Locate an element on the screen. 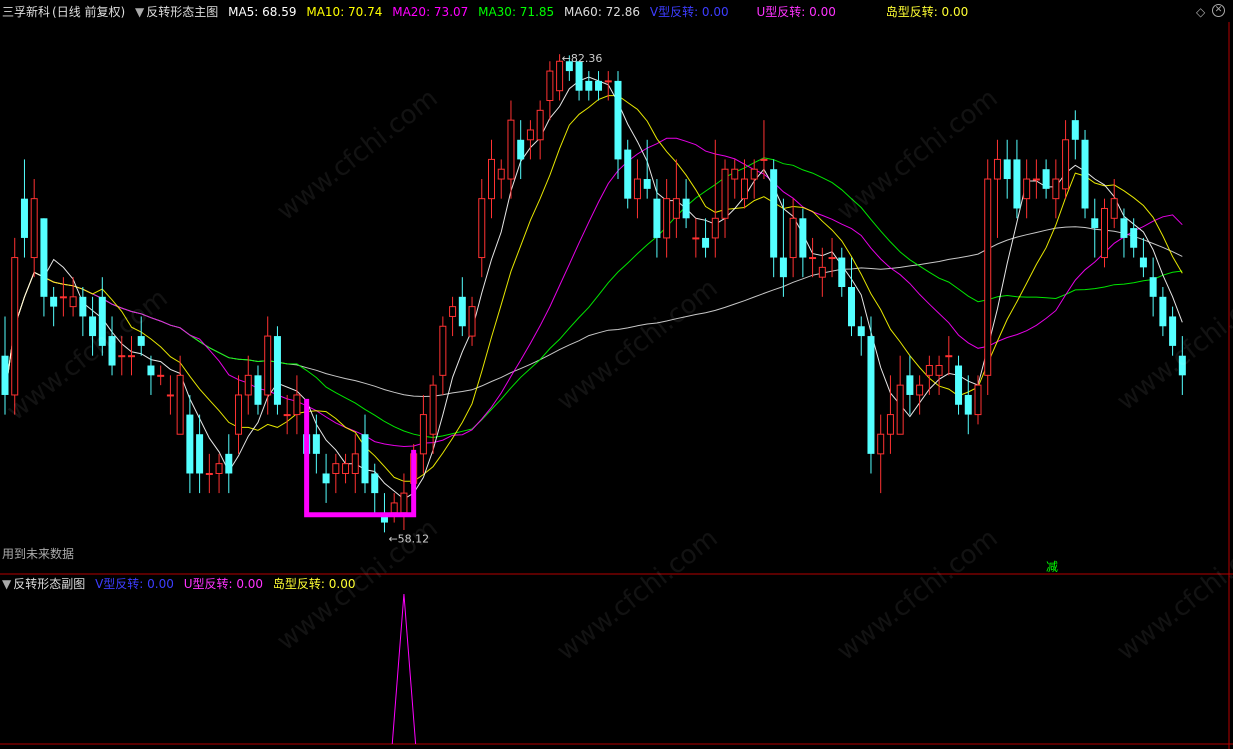 This screenshot has height=749, width=1233. sell-marker: 减 is located at coordinates (1052, 567).